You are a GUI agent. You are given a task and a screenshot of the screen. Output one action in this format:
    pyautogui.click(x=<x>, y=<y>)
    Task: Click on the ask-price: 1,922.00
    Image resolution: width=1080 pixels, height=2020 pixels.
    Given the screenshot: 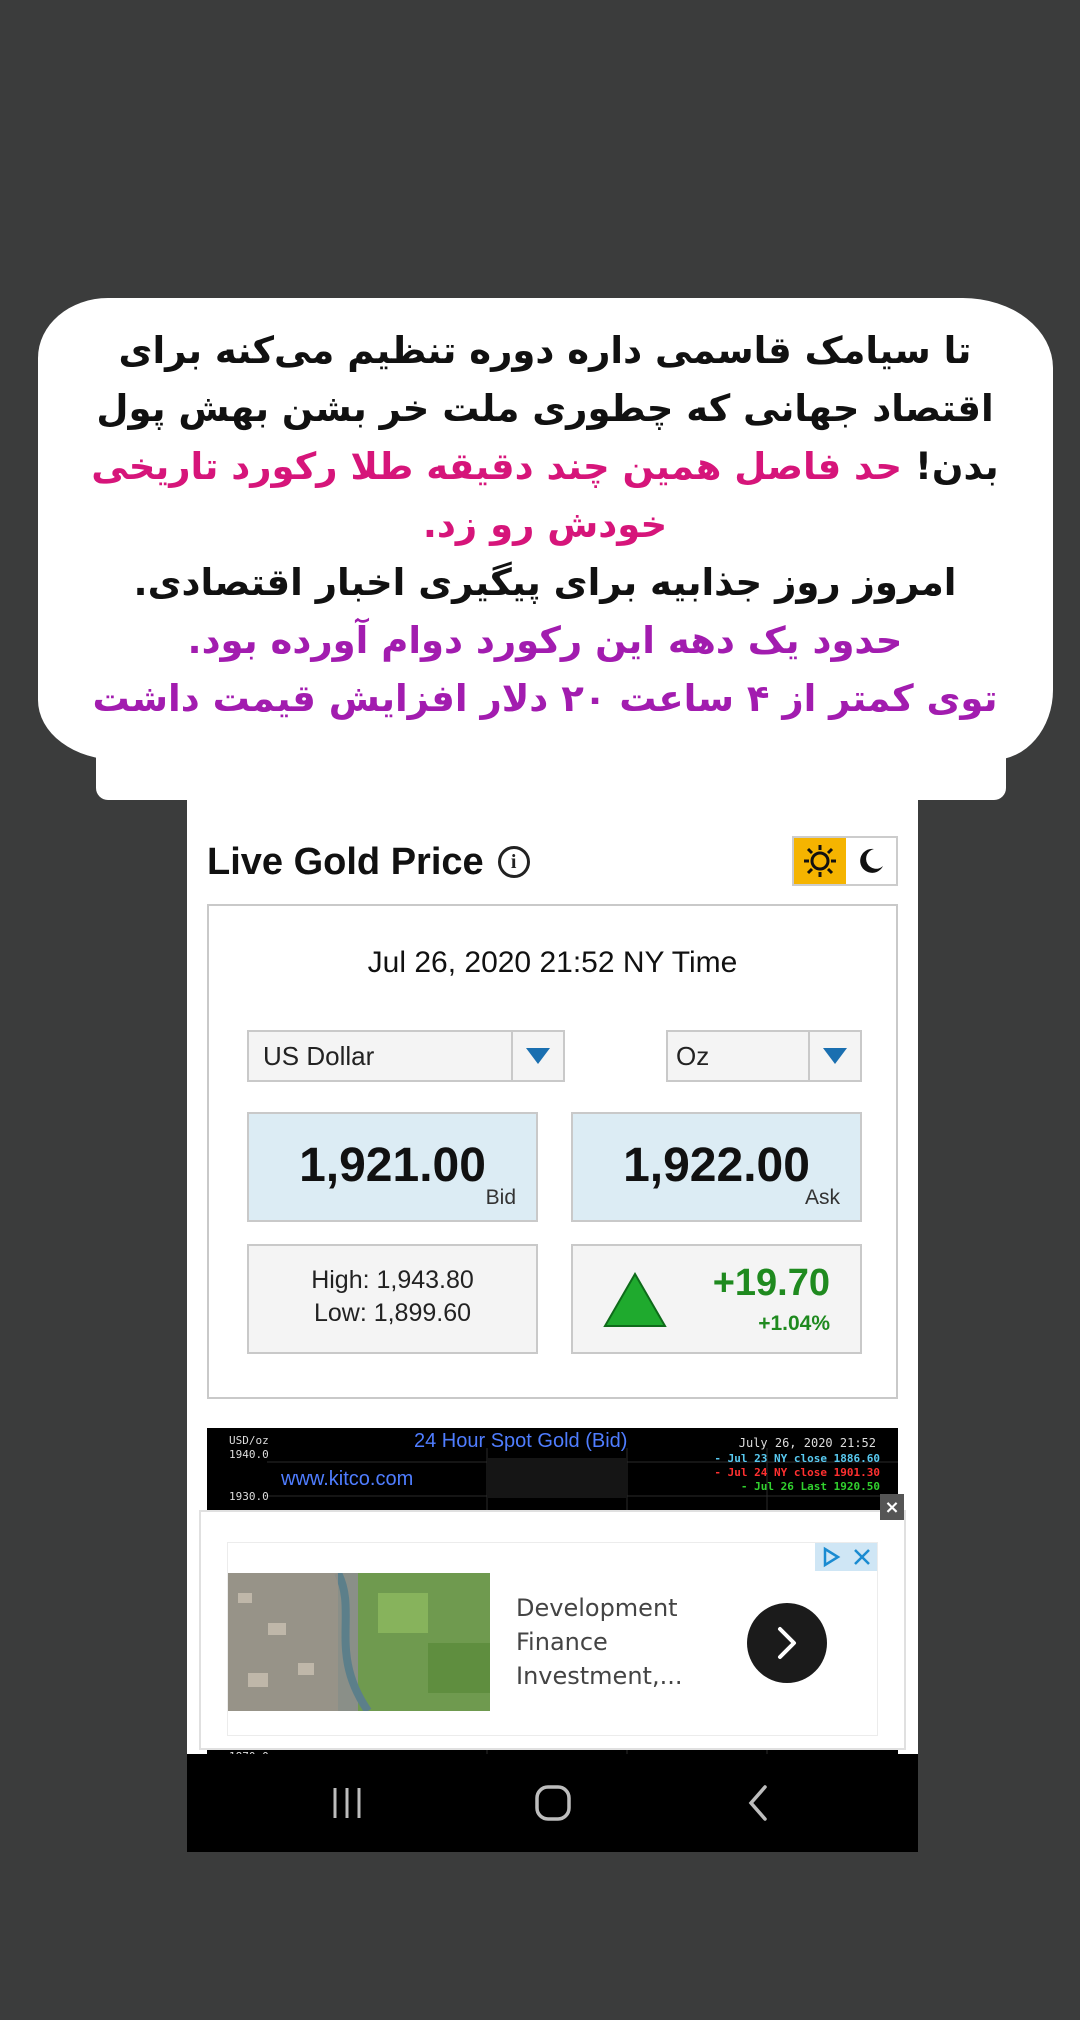 What is the action you would take?
    pyautogui.click(x=716, y=1165)
    